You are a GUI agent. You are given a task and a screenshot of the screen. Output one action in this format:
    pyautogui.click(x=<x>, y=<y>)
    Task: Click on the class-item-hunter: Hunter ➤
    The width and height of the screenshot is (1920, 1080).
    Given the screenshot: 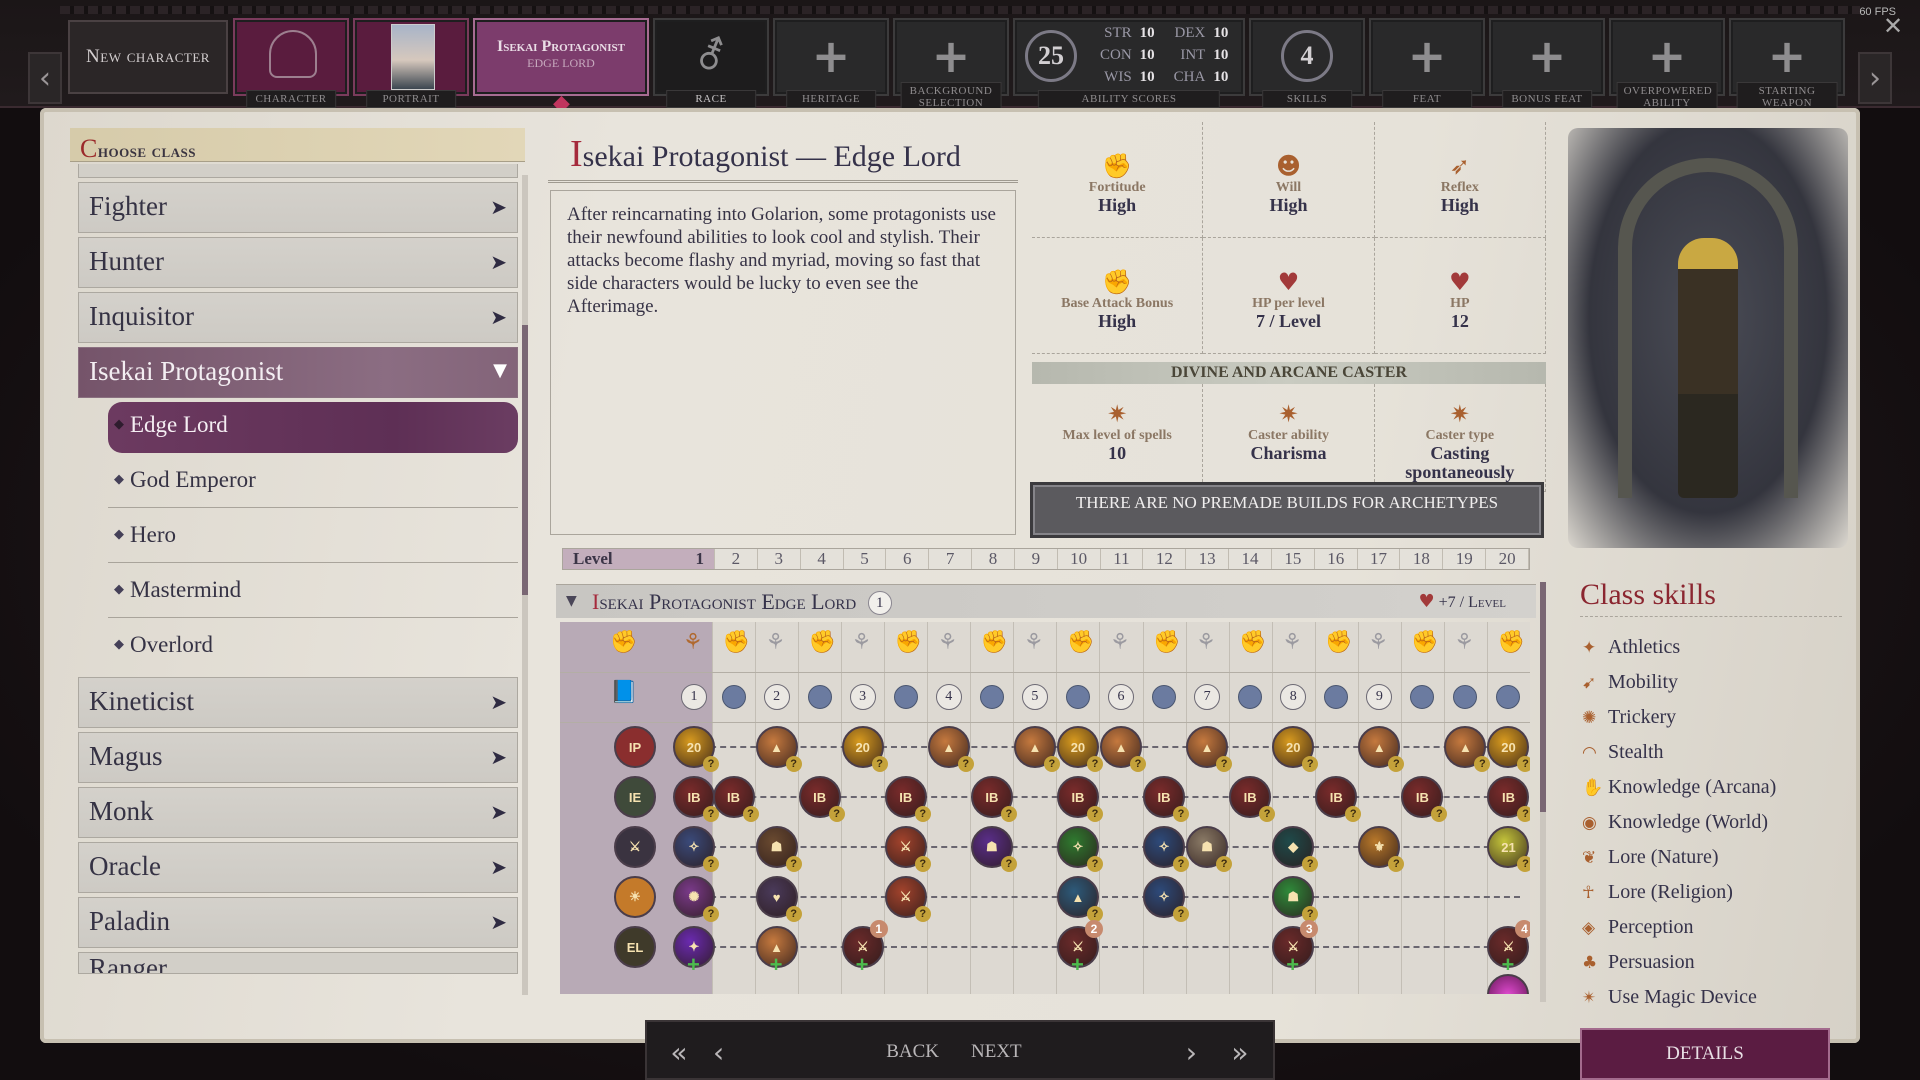 What is the action you would take?
    pyautogui.click(x=298, y=262)
    